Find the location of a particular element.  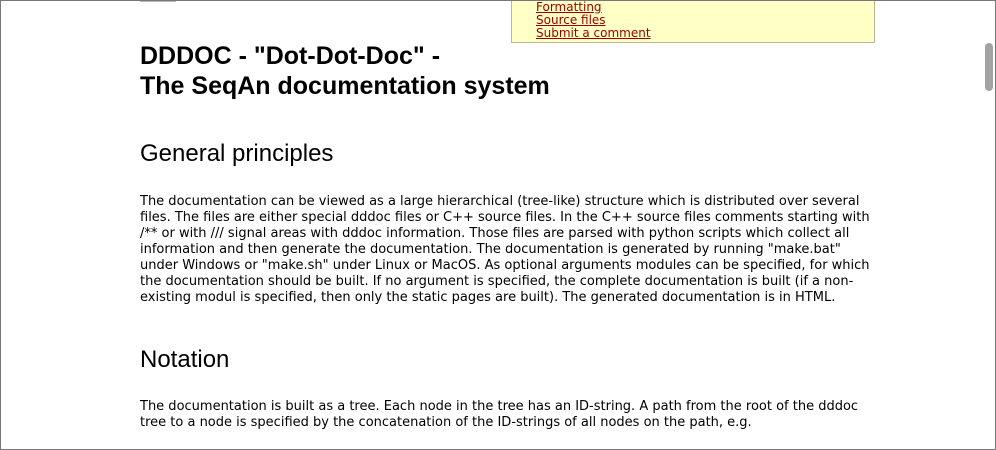

top-divider is located at coordinates (158, 1).